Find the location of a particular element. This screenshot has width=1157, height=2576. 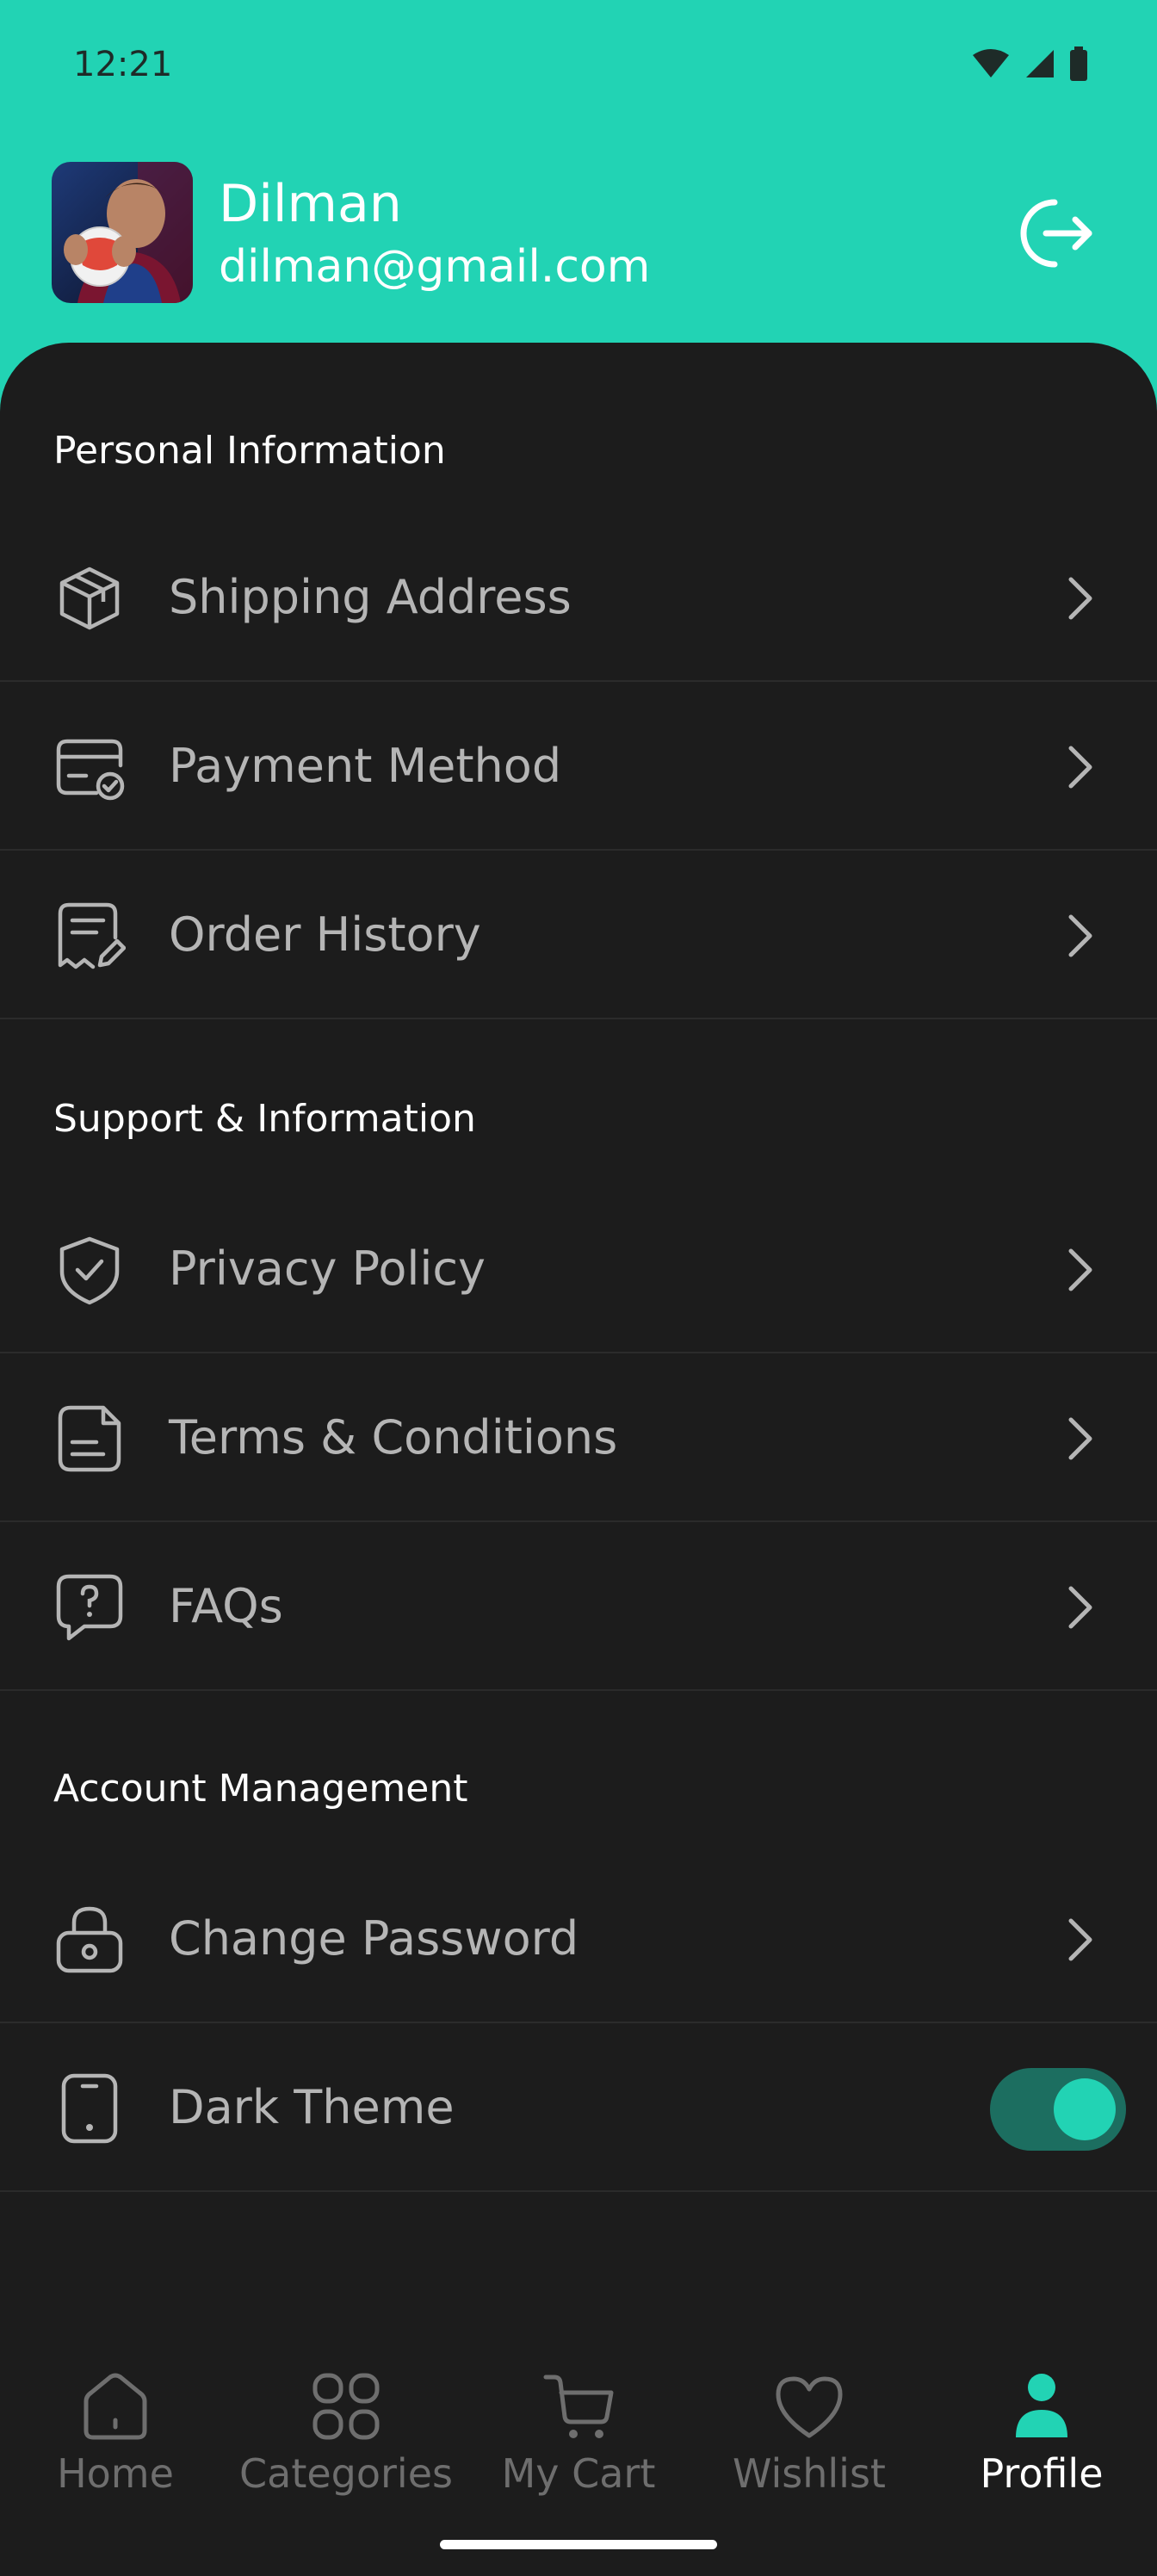

home-indicator is located at coordinates (579, 2544).